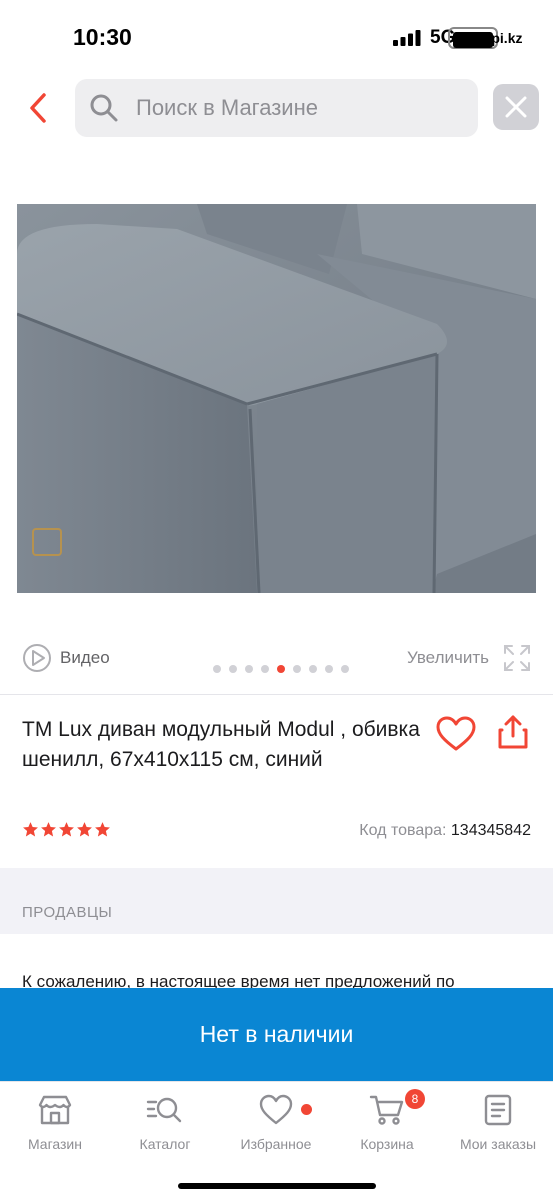  I want to click on cart-badge-count: 8, so click(415, 1099).